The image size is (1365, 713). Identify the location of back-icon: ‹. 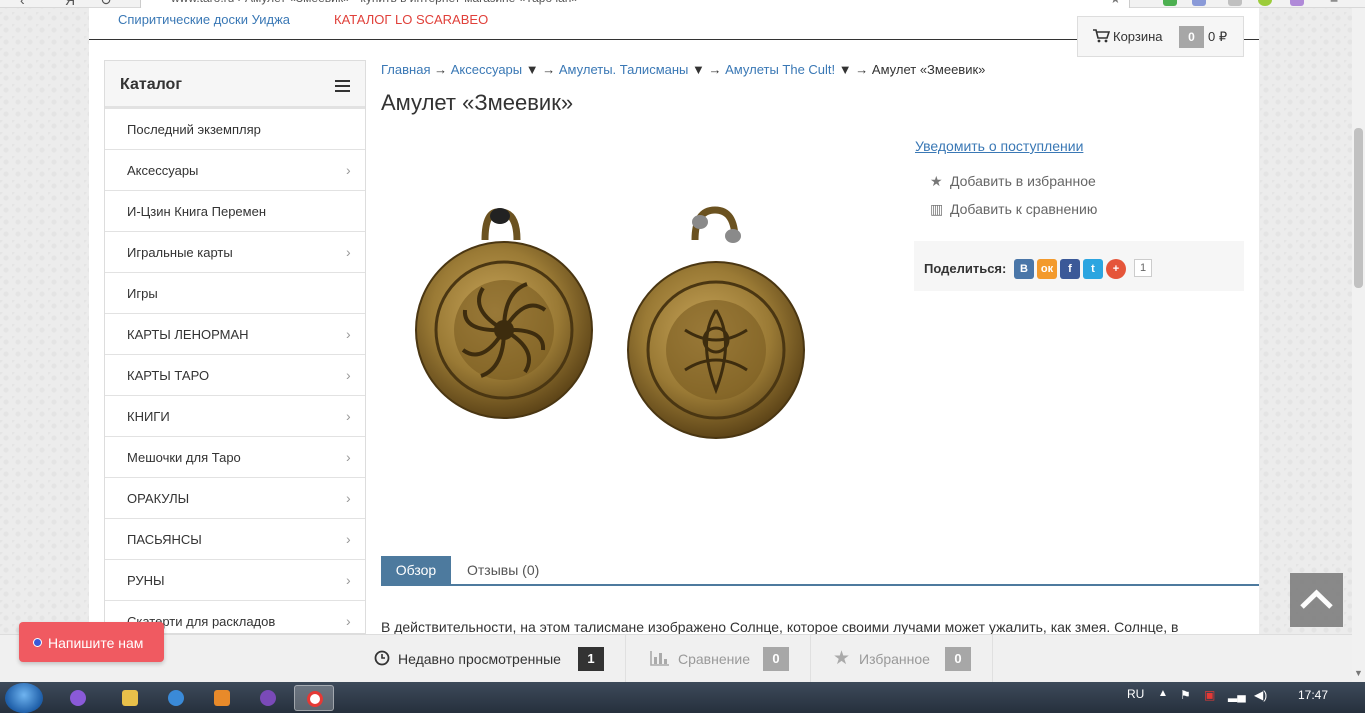
(22, 4).